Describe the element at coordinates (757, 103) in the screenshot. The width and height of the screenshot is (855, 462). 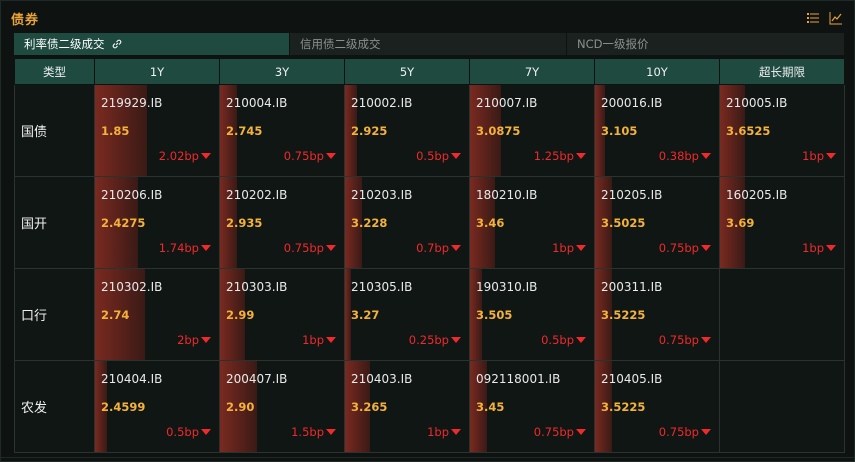
I see `bond-code: 210005.IB` at that location.